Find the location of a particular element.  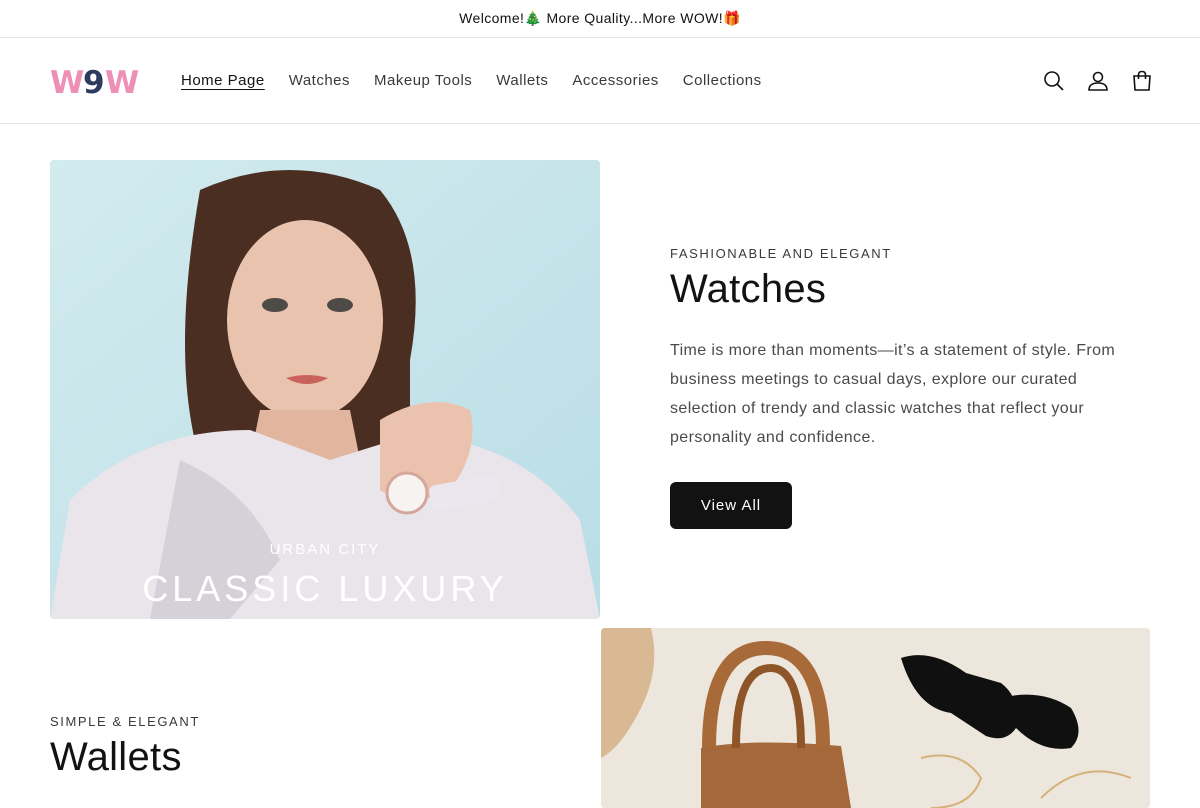

svg-text: 9 is located at coordinates (94, 81).